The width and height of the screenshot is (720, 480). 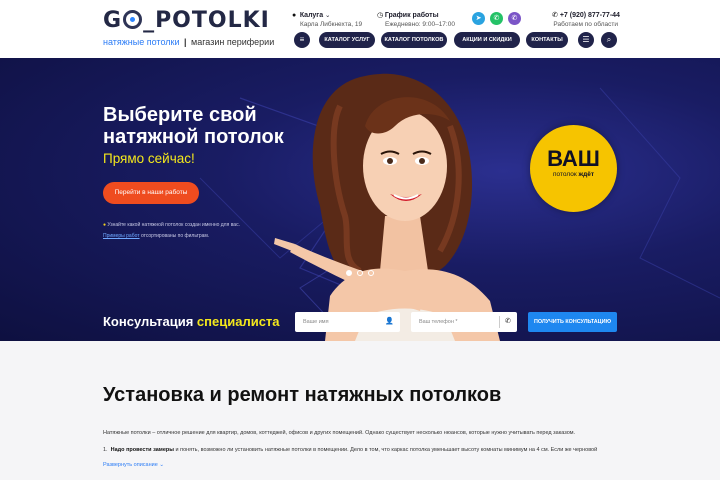 What do you see at coordinates (414, 40) in the screenshot?
I see `nav-catalog-ceilings: КАТАЛОГ ПОТОЛКОВ` at bounding box center [414, 40].